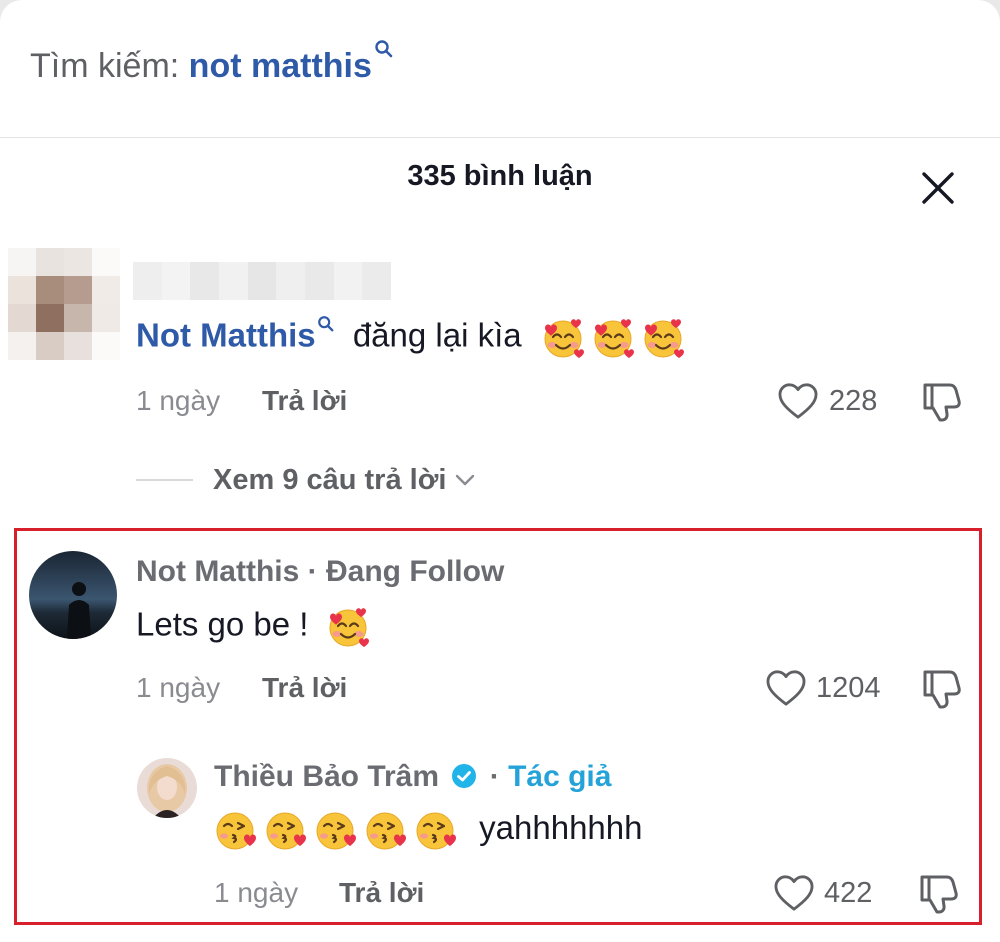 Image resolution: width=1000 pixels, height=942 pixels. What do you see at coordinates (500, 69) in the screenshot?
I see `search-bar: Tìm kiếm: not matthis` at bounding box center [500, 69].